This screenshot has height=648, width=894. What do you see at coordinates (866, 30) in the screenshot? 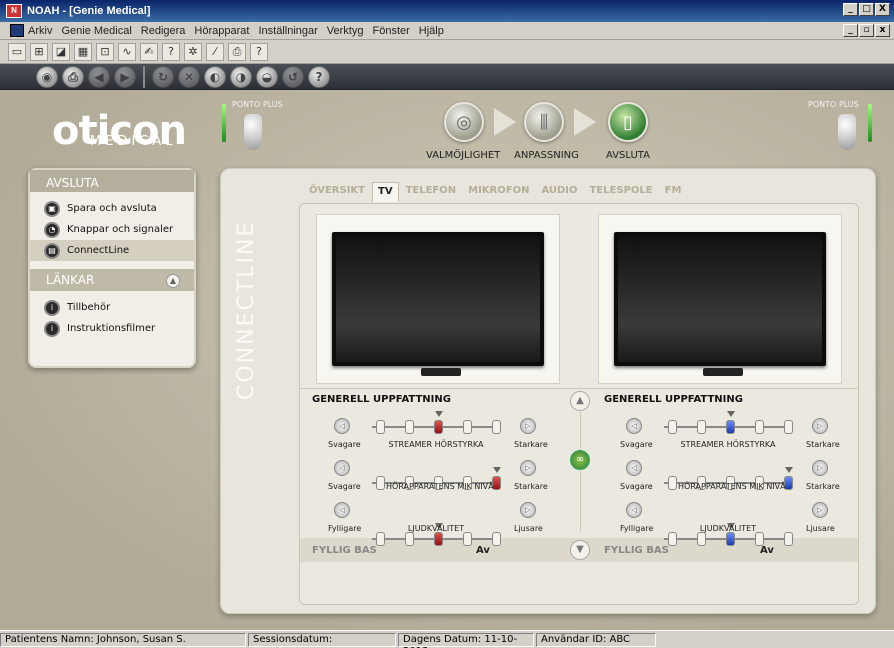
I see `mdi-restore-button: ▫` at bounding box center [866, 30].